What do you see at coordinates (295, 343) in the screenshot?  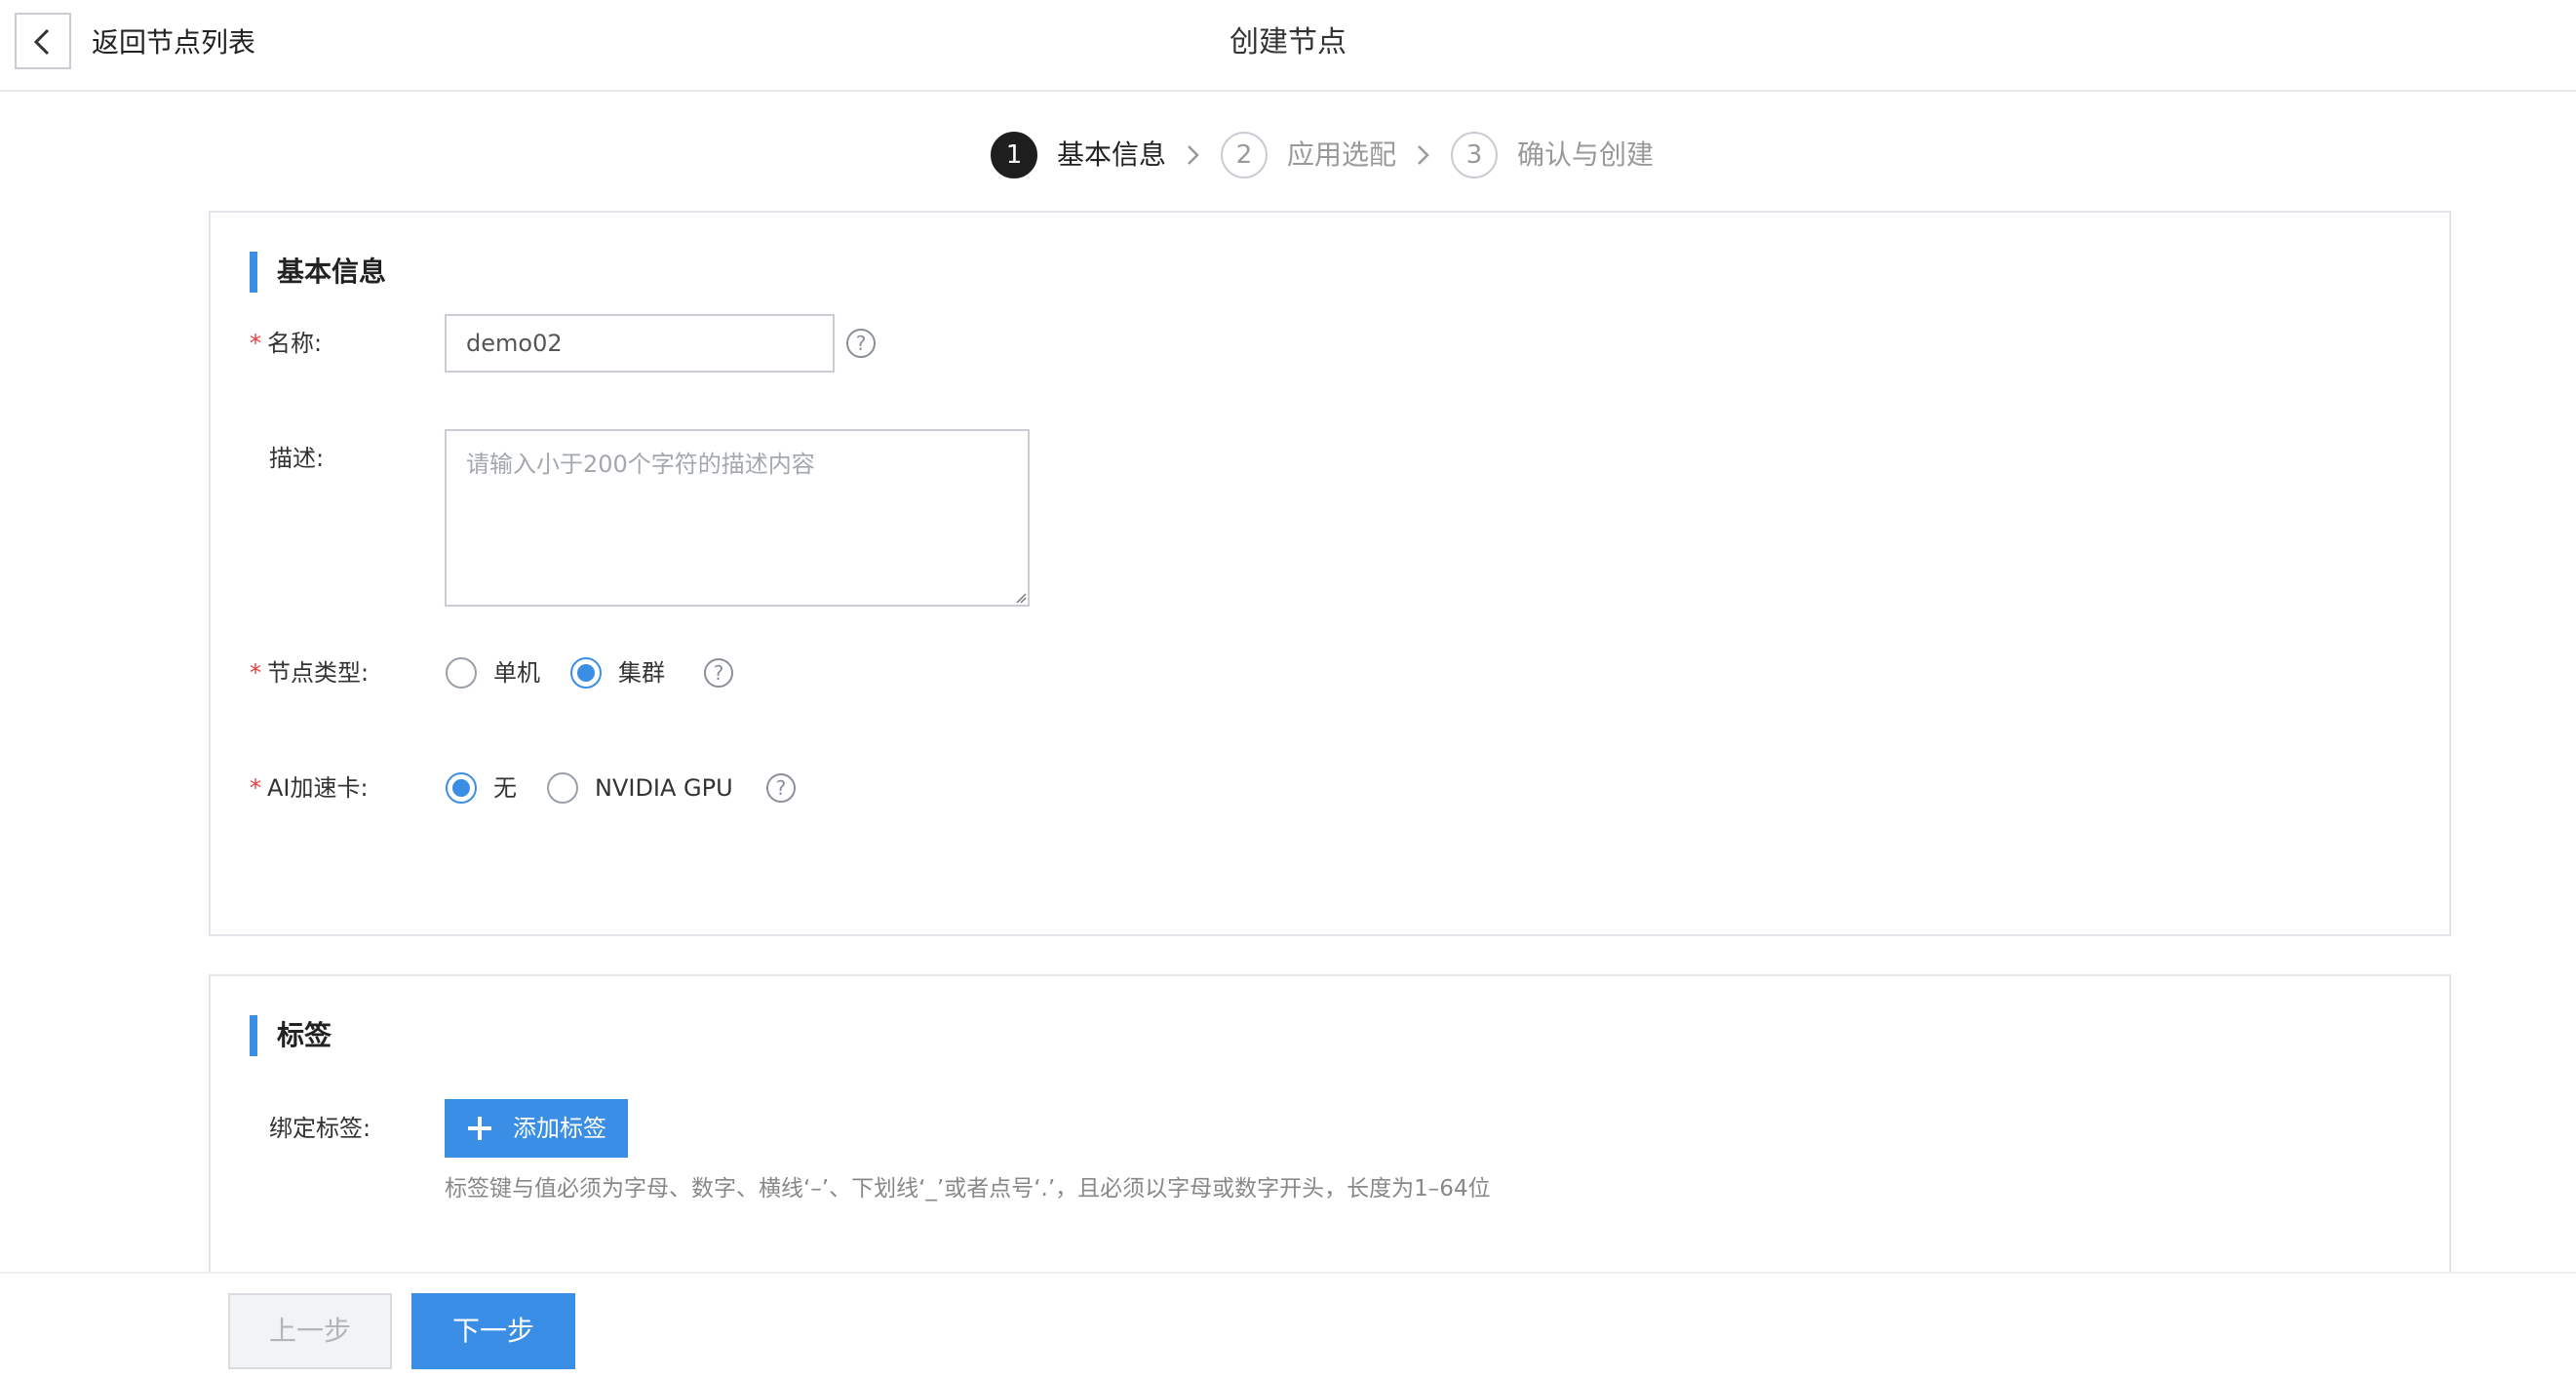 I see `name-label-text: 名称:` at bounding box center [295, 343].